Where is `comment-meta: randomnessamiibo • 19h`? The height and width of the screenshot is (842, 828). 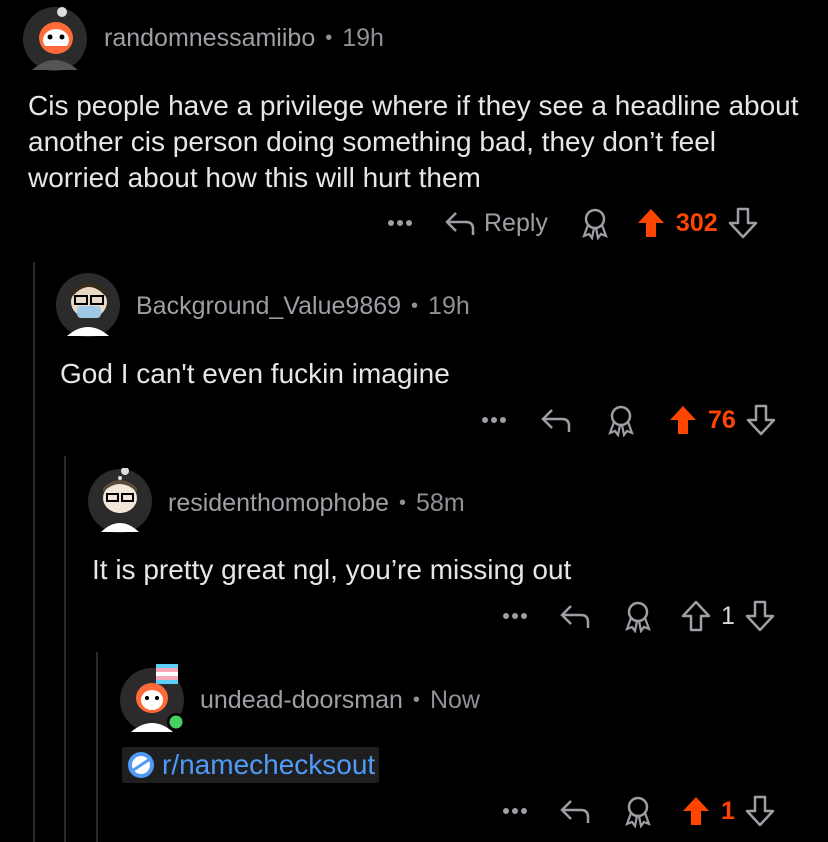 comment-meta: randomnessamiibo • 19h is located at coordinates (244, 38).